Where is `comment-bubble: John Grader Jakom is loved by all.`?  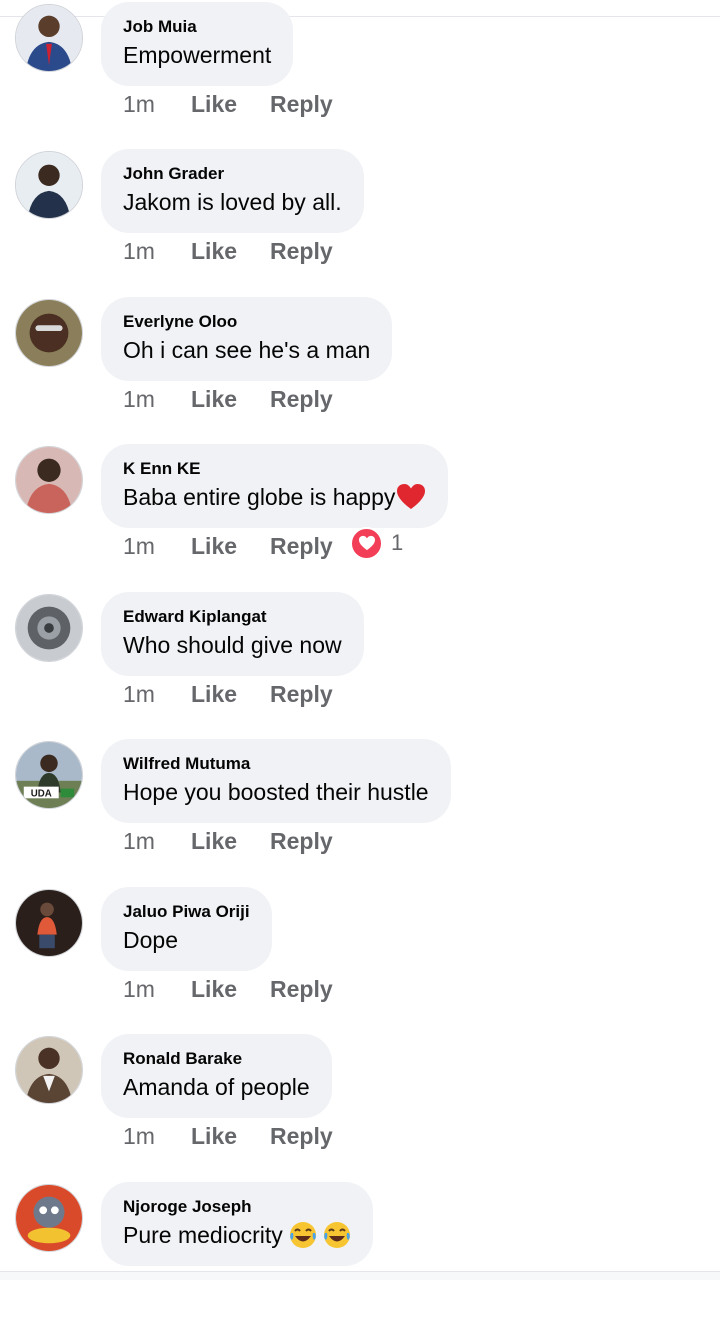 comment-bubble: John Grader Jakom is loved by all. is located at coordinates (232, 191).